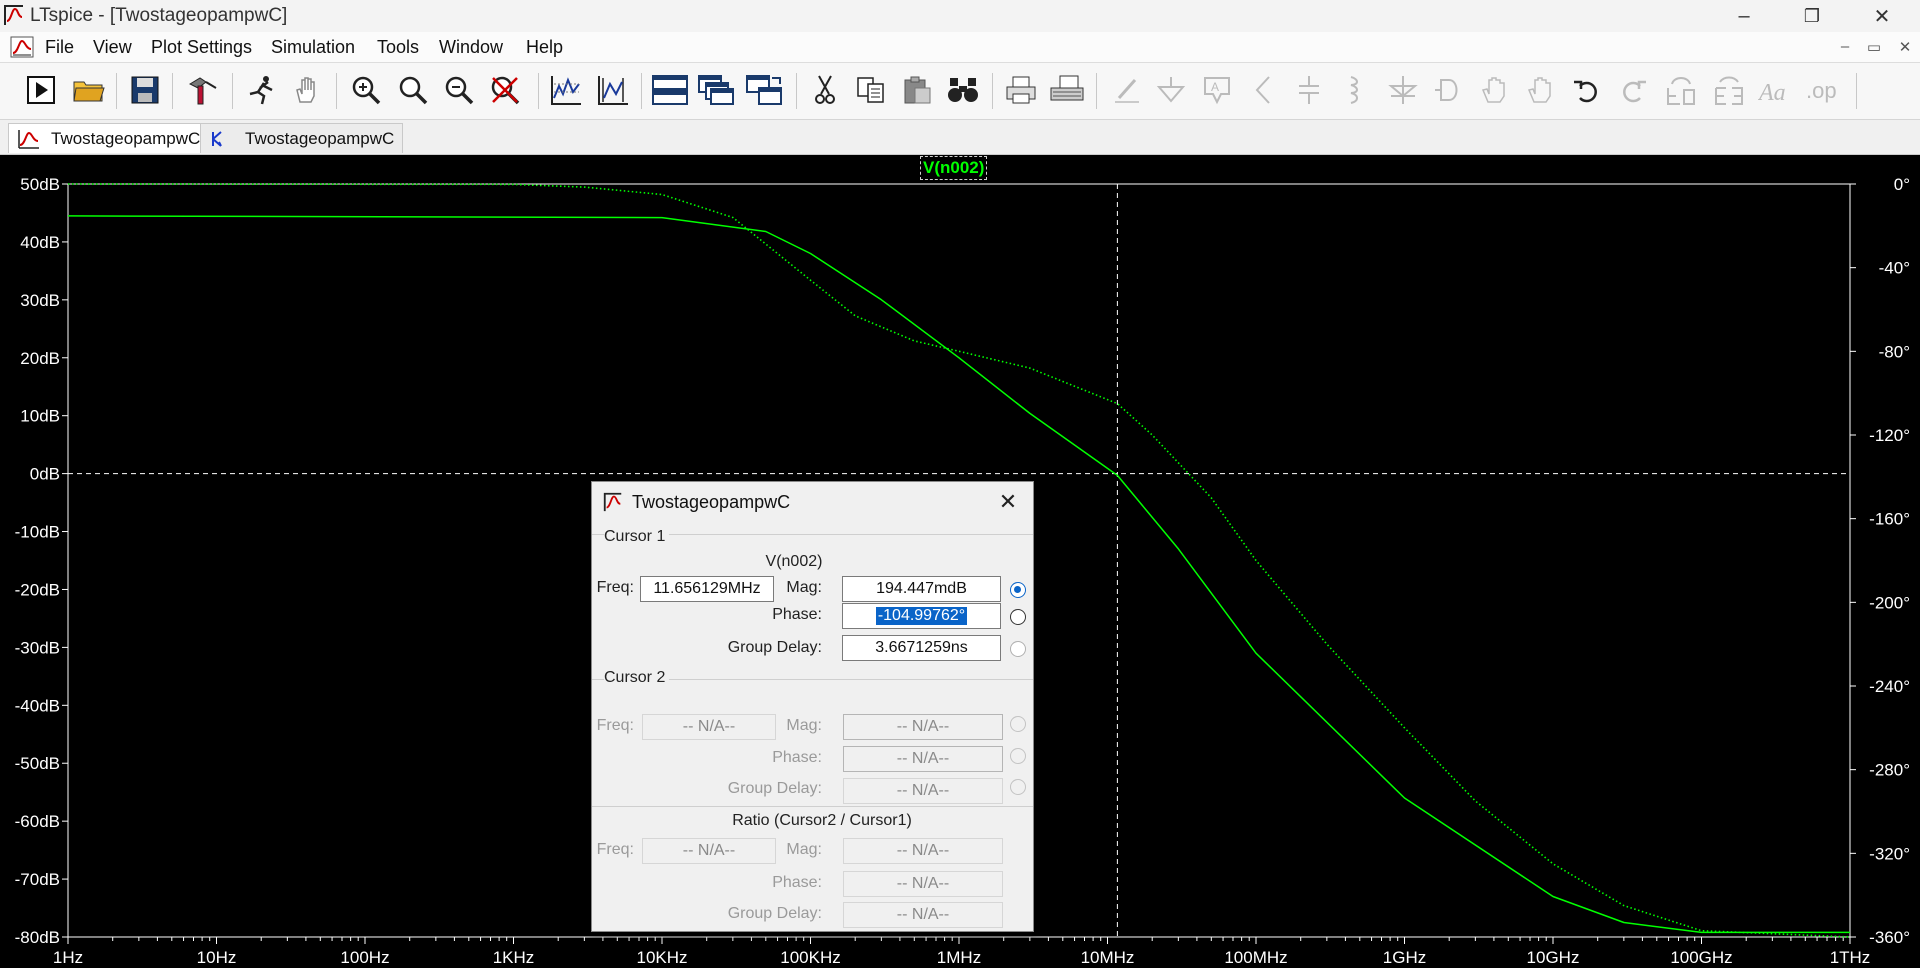  Describe the element at coordinates (1018, 756) in the screenshot. I see `cursor2-phase-radio` at that location.